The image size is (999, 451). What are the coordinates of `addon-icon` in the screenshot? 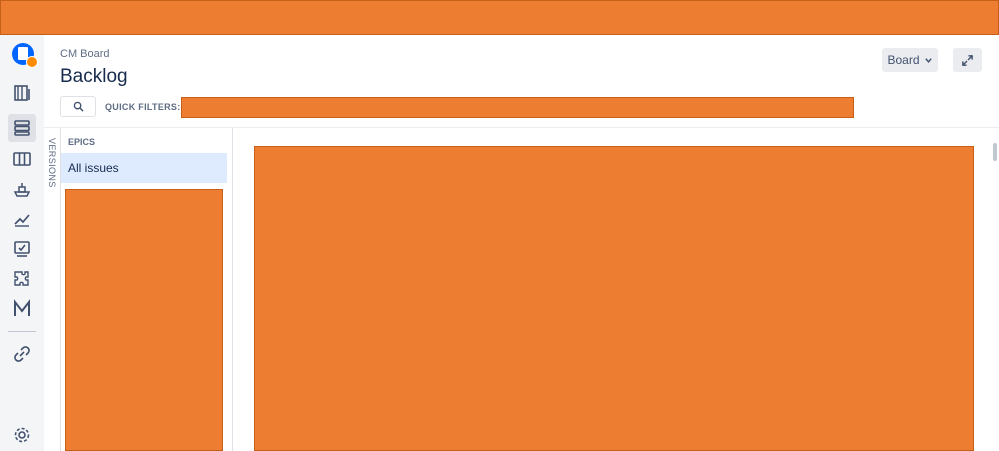 It's located at (22, 279).